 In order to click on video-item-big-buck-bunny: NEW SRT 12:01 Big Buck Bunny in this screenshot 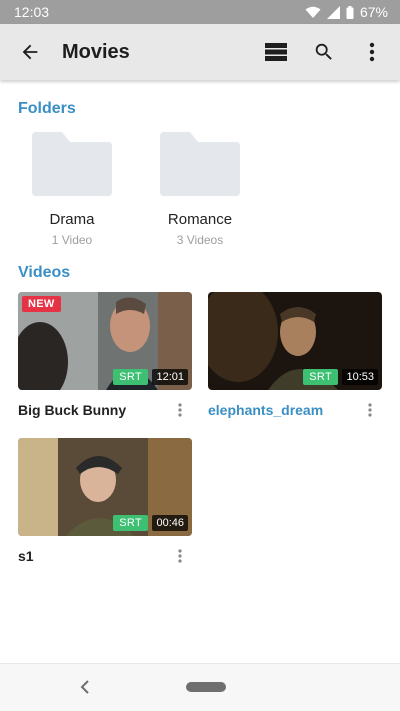, I will do `click(105, 356)`.